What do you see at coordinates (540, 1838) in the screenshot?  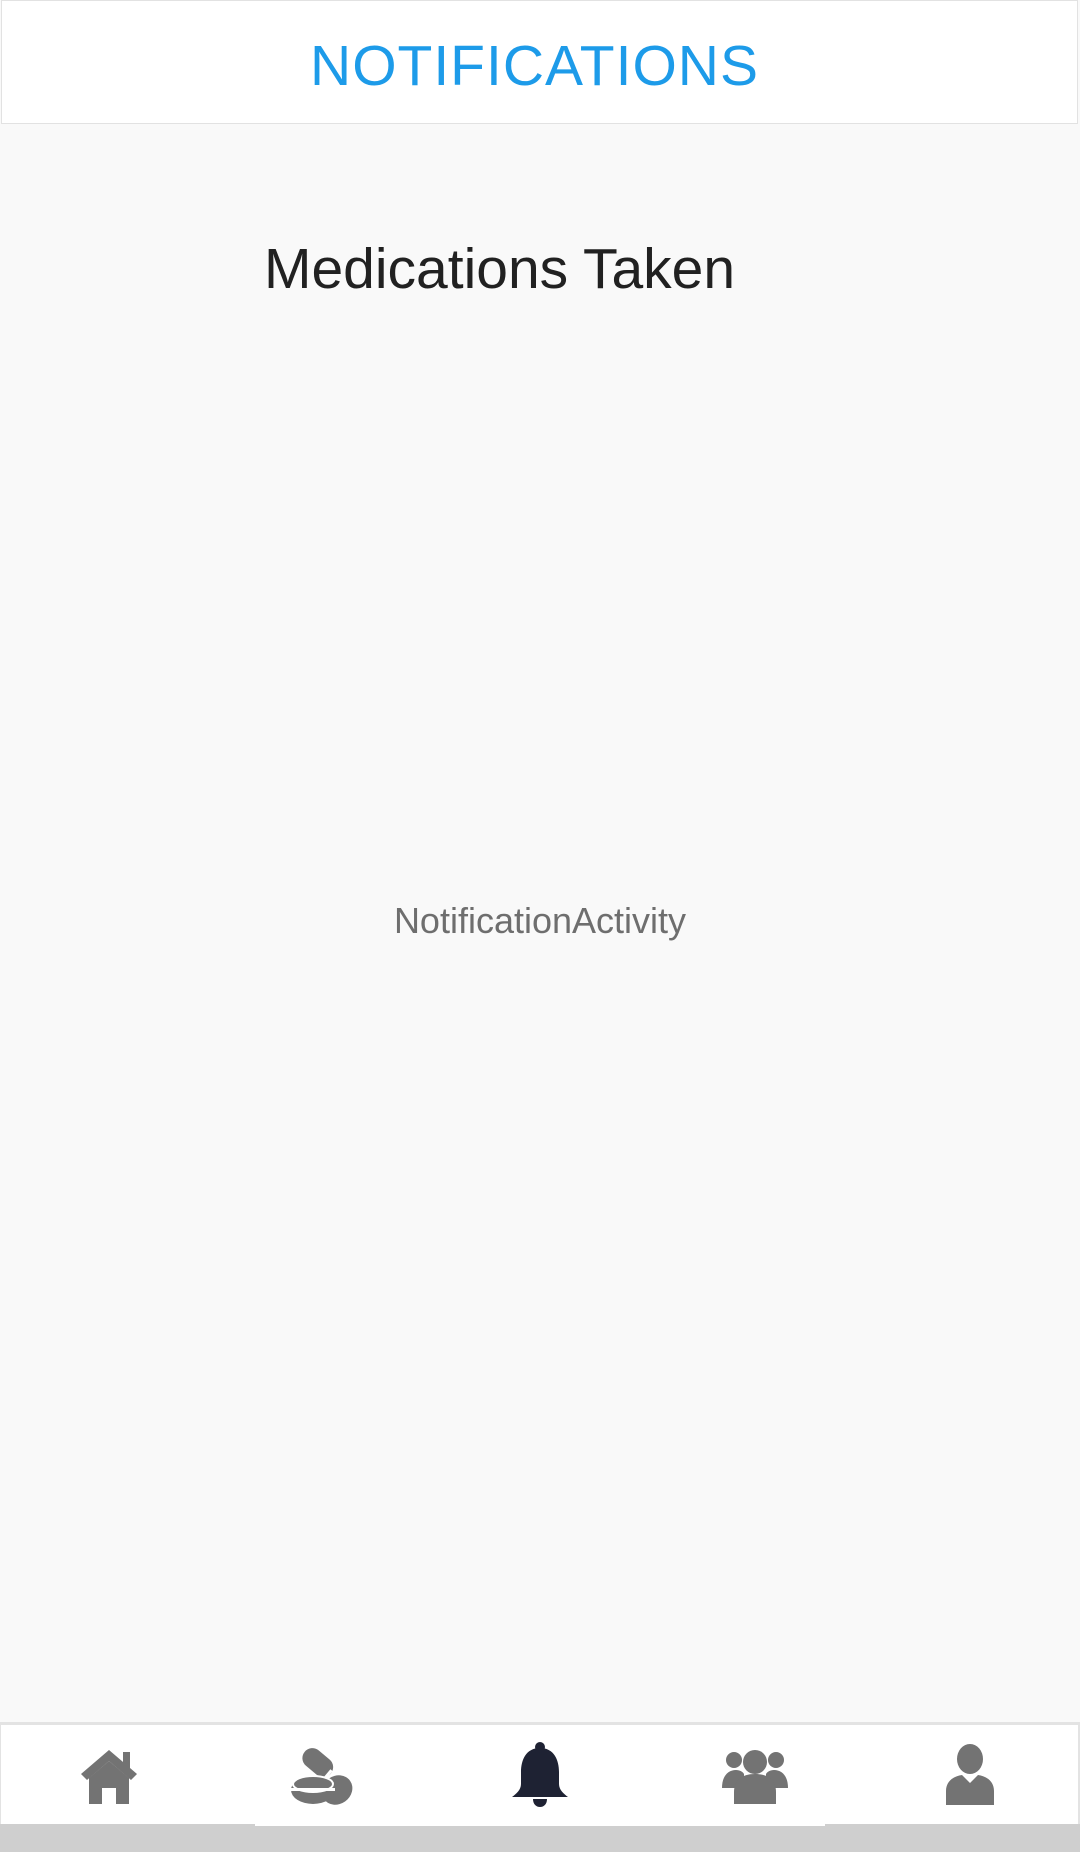 I see `system-bottom-strip` at bounding box center [540, 1838].